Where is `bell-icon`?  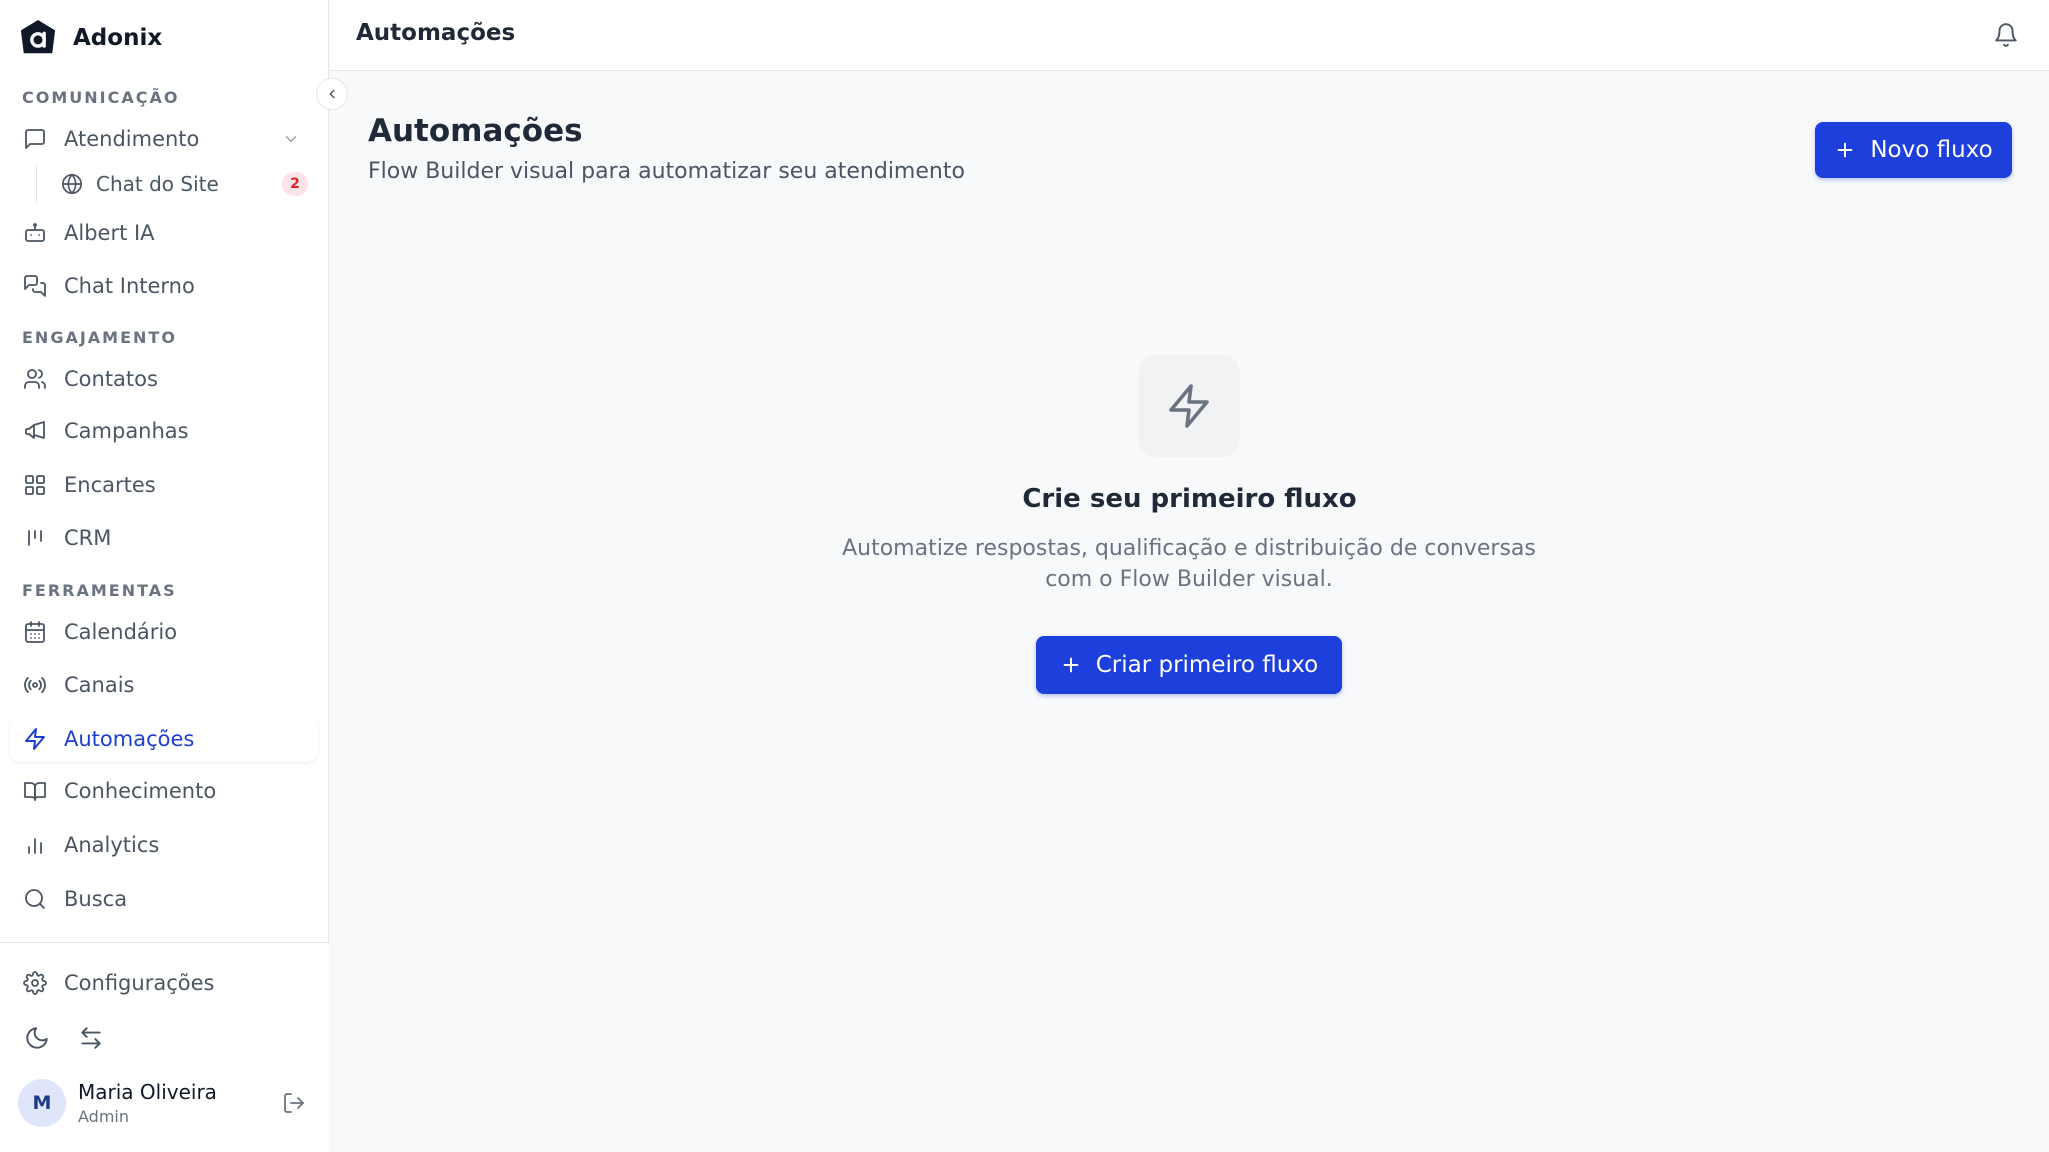
bell-icon is located at coordinates (2006, 35).